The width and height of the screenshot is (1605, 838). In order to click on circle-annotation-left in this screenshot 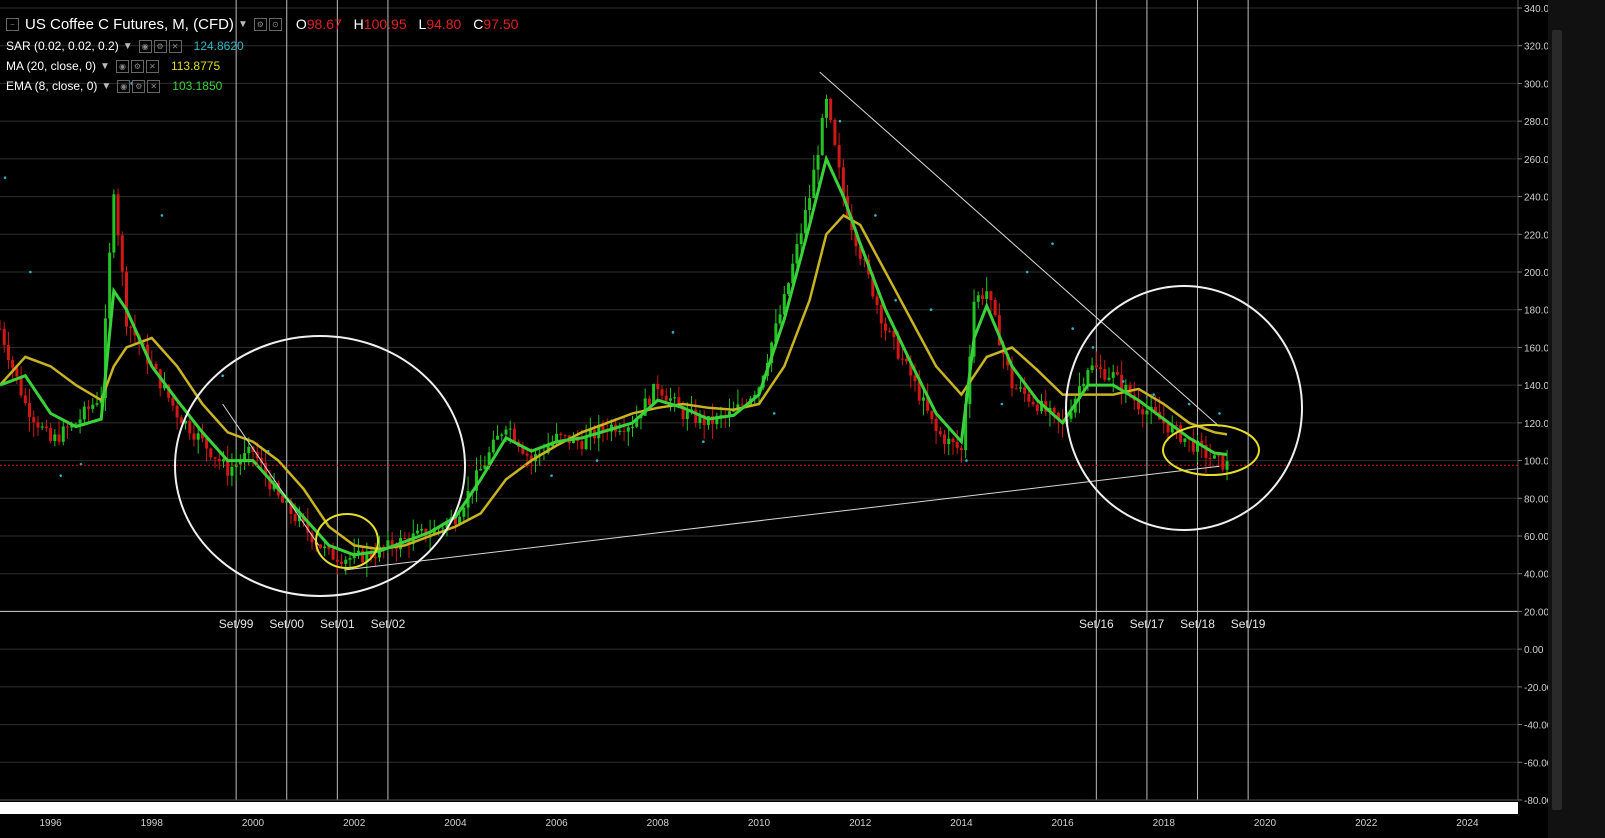, I will do `click(320, 466)`.